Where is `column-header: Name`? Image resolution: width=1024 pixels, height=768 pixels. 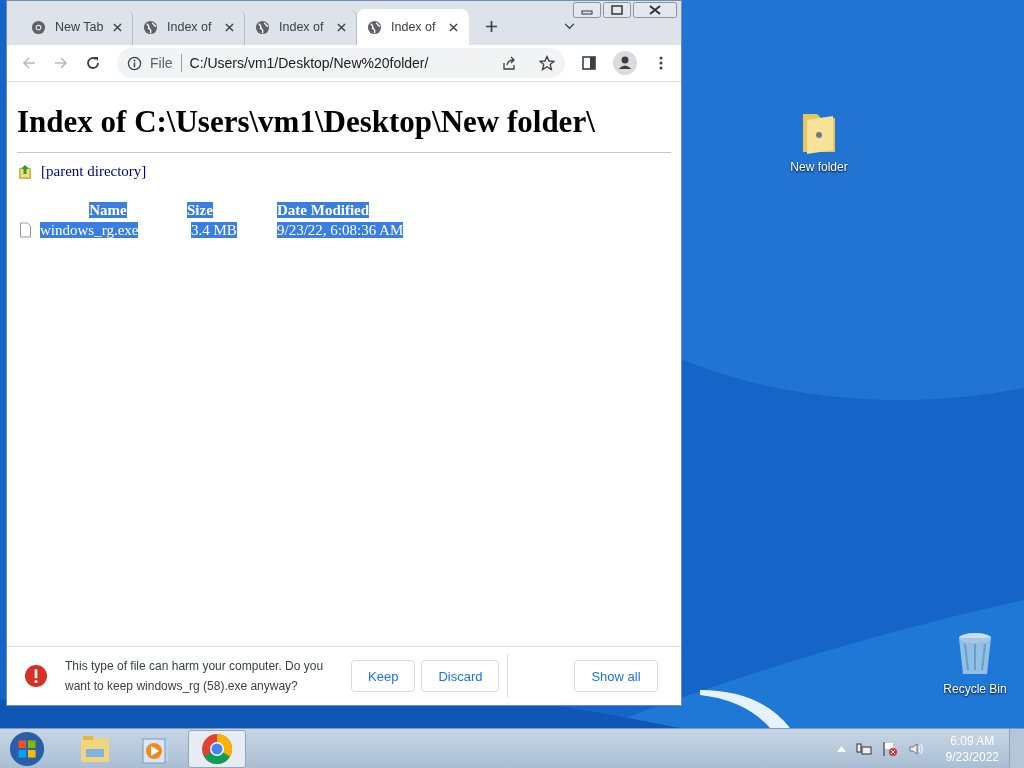 column-header: Name is located at coordinates (108, 209).